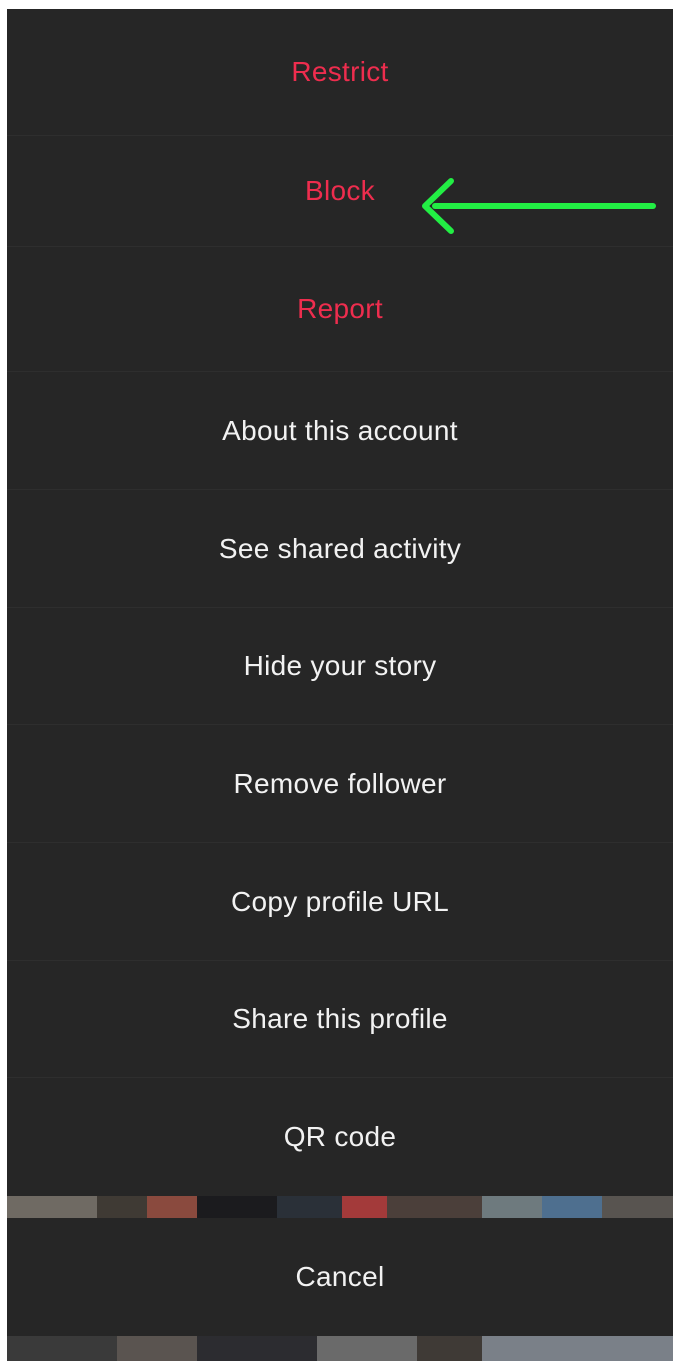 This screenshot has width=677, height=1370. Describe the element at coordinates (340, 666) in the screenshot. I see `menu-item-hide-story: Hide your story` at that location.